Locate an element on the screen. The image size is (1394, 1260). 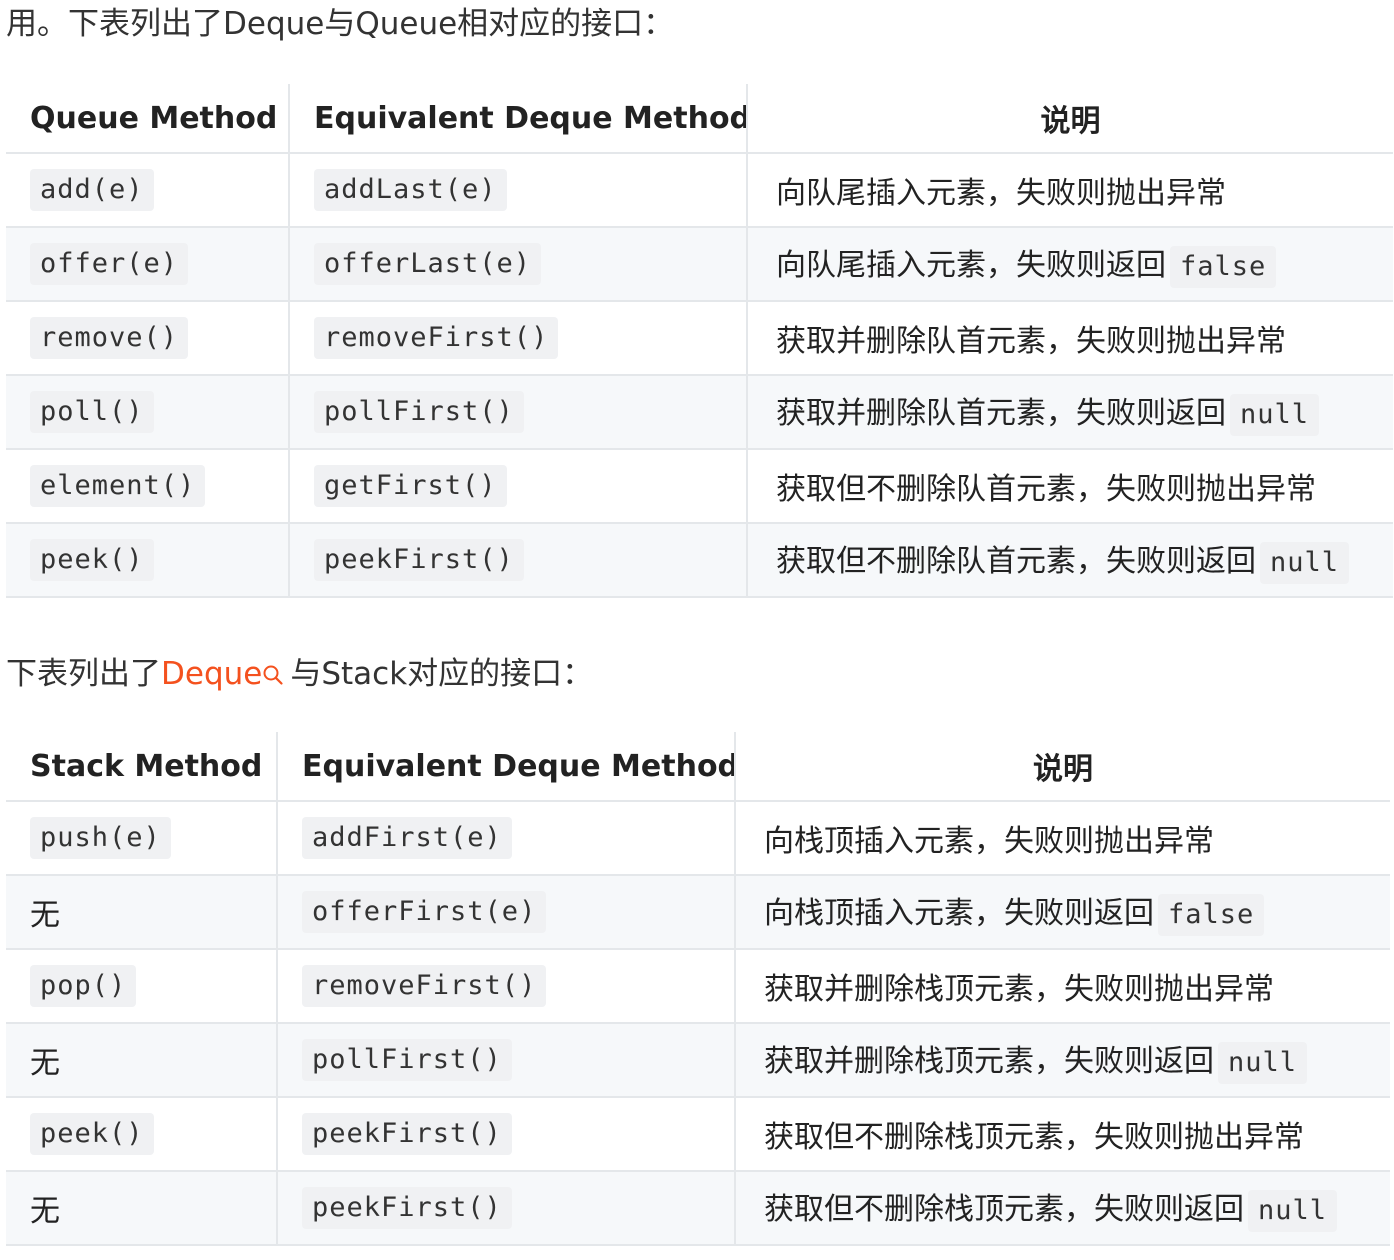
method-code: poll() is located at coordinates (92, 412).